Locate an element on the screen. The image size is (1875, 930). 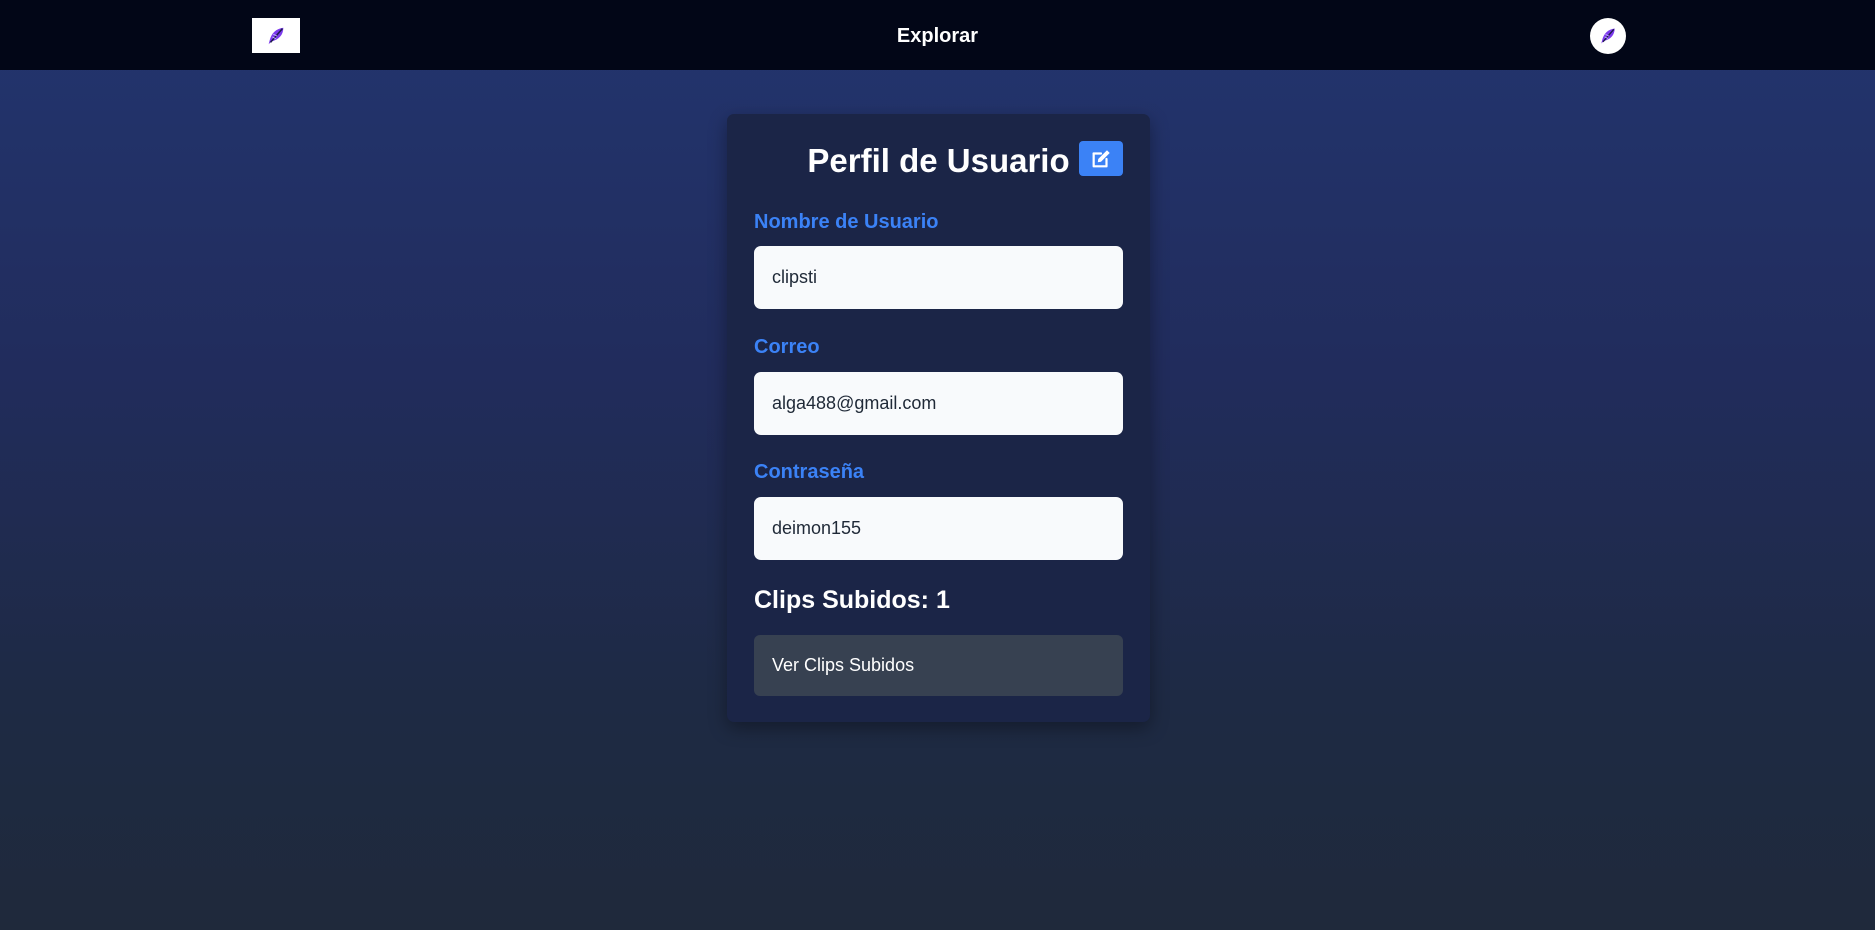
edit-profile-button is located at coordinates (1101, 158).